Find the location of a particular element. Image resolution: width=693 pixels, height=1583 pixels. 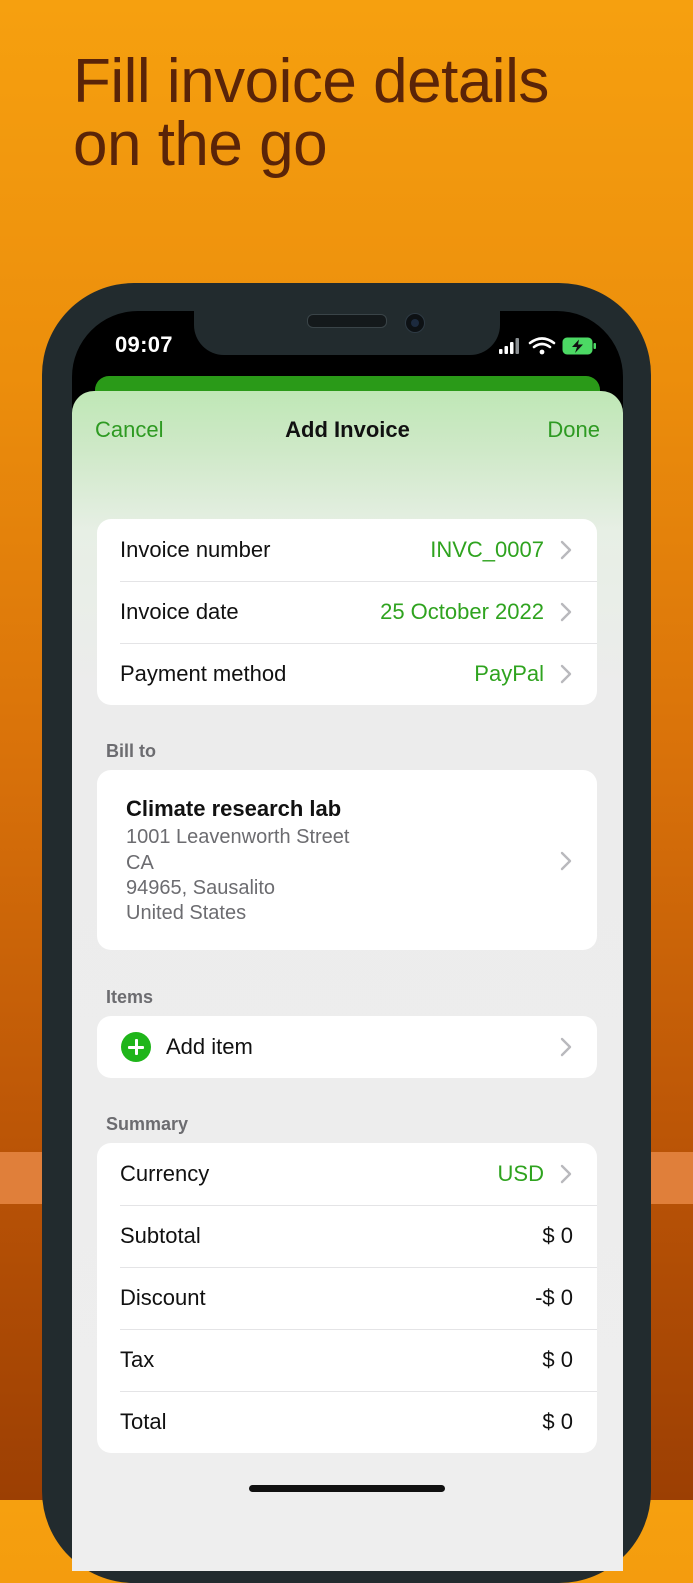

sheet-title: Add Invoice is located at coordinates (347, 429).